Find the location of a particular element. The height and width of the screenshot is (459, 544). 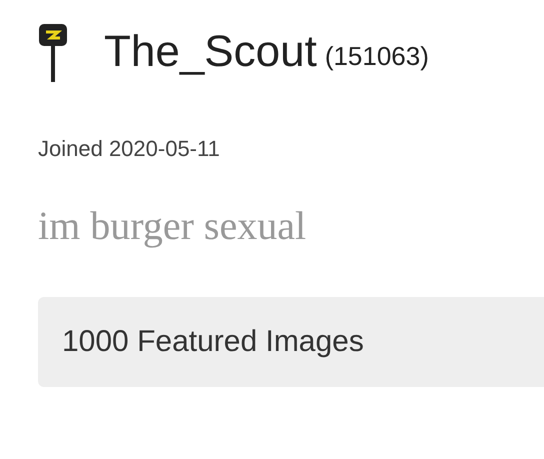

user-points: (151063) is located at coordinates (376, 56).